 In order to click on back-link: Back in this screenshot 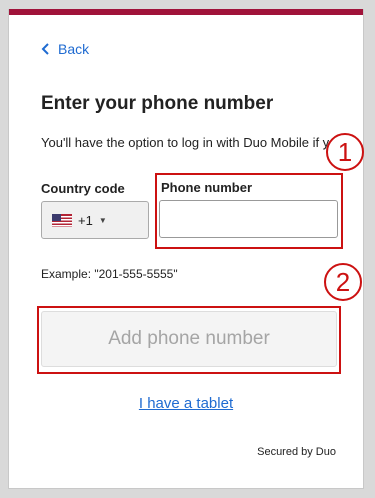, I will do `click(65, 49)`.